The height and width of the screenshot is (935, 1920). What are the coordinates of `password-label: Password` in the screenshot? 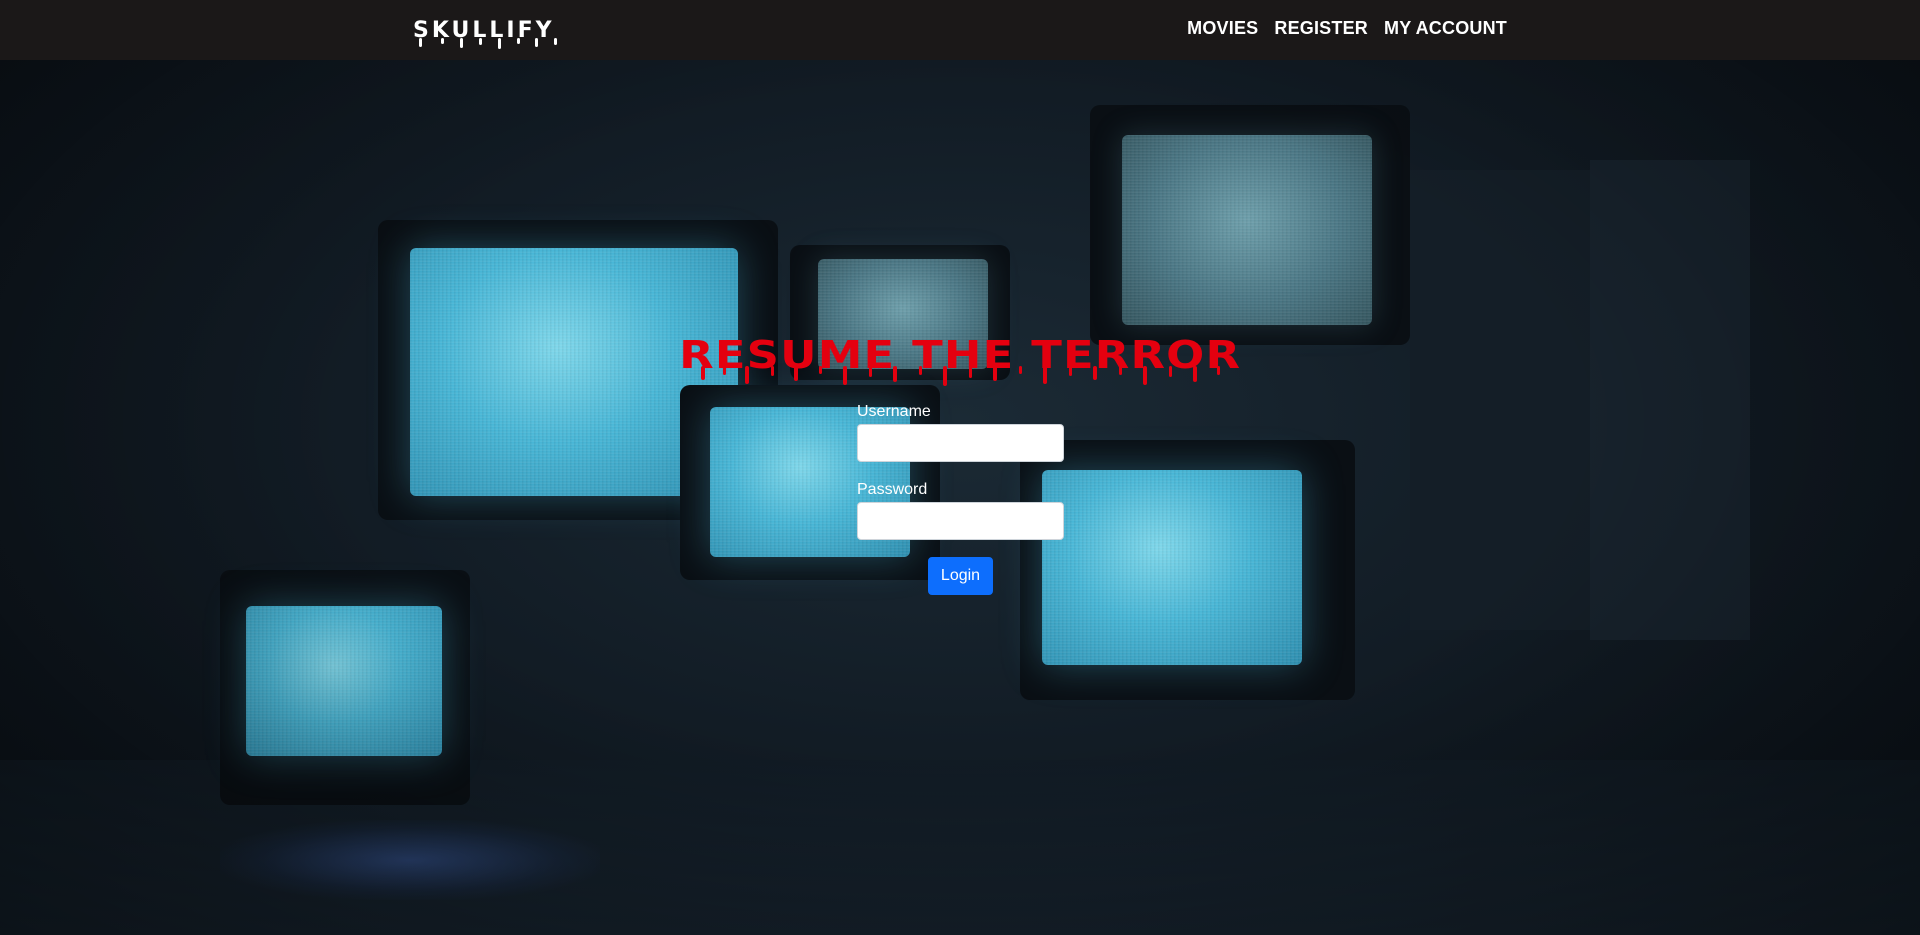 It's located at (892, 489).